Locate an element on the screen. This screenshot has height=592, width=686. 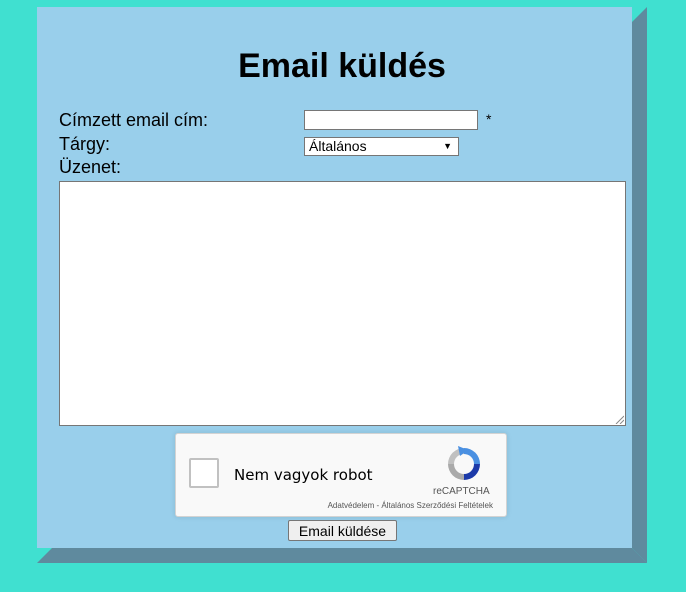
subject-selected-value: Általános is located at coordinates (338, 146).